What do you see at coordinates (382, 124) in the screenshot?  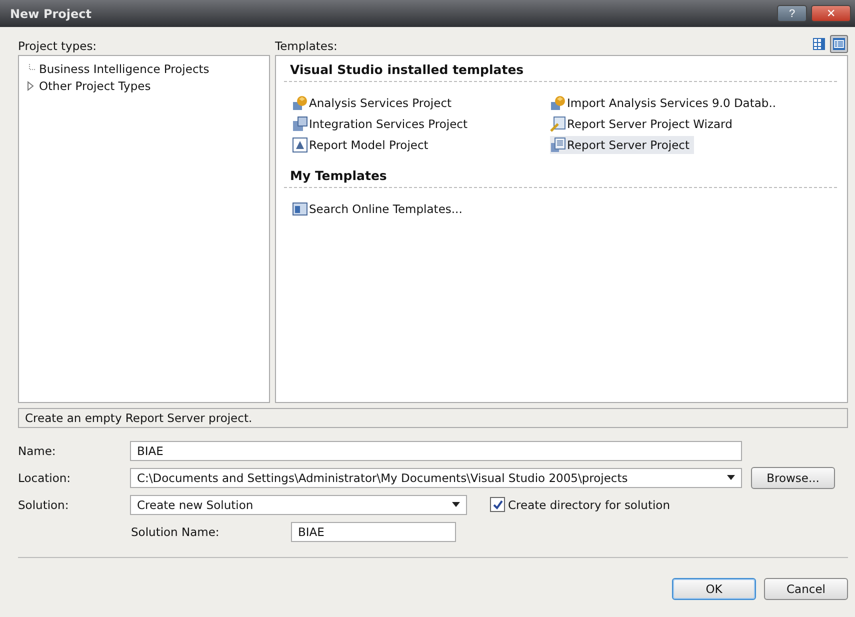 I see `template-item: Integration Services Project` at bounding box center [382, 124].